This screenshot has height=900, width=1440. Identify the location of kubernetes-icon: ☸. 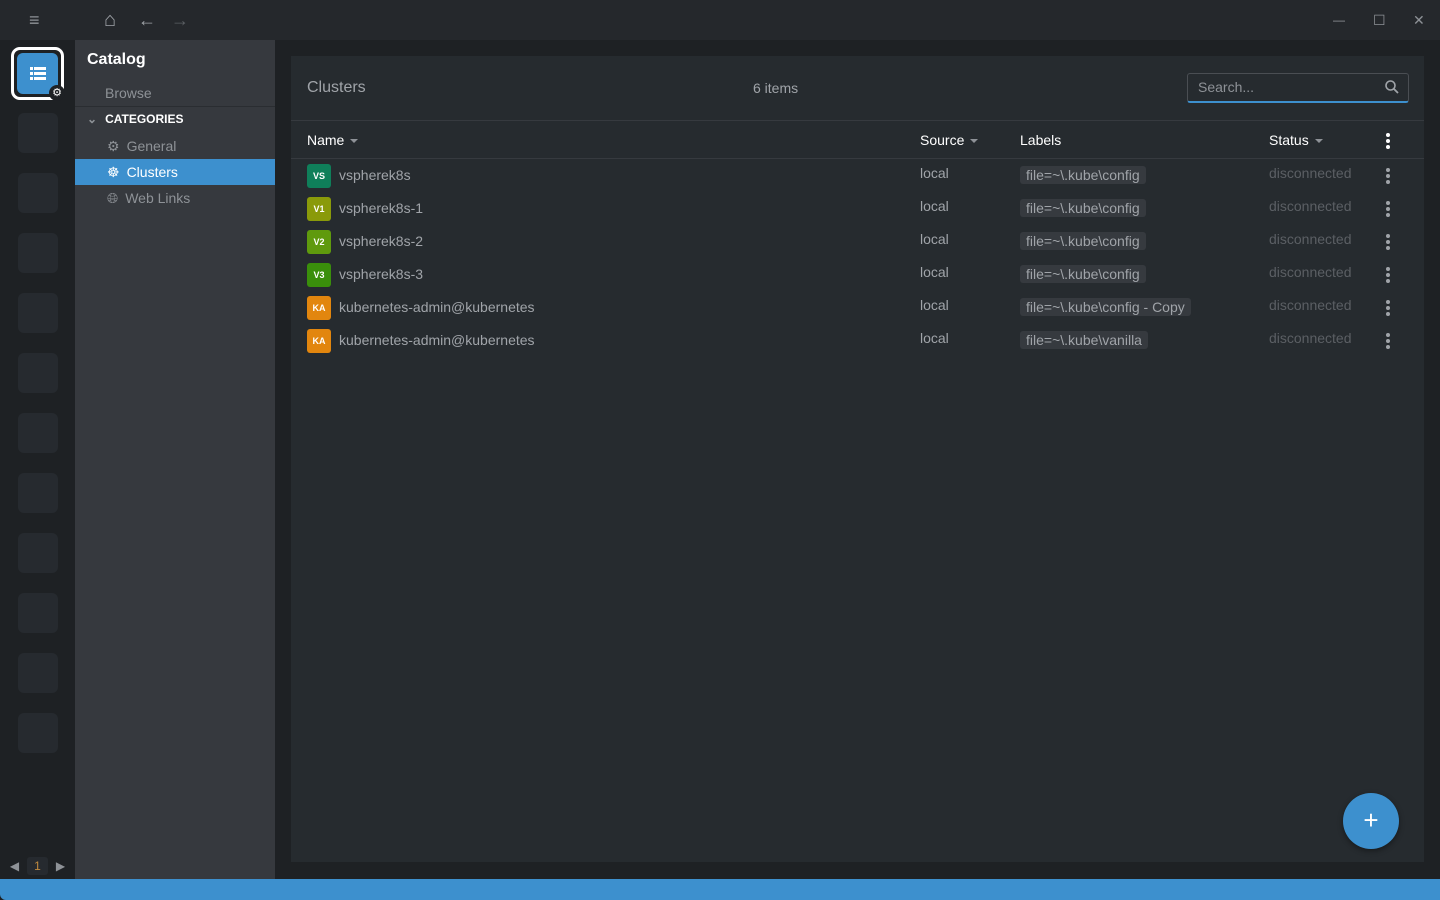
(113, 171).